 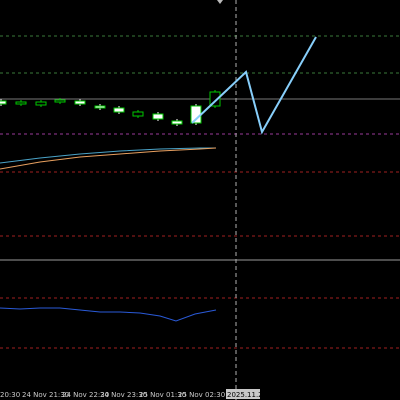 What do you see at coordinates (10, 395) in the screenshot?
I see `time-axis-label: 20:30` at bounding box center [10, 395].